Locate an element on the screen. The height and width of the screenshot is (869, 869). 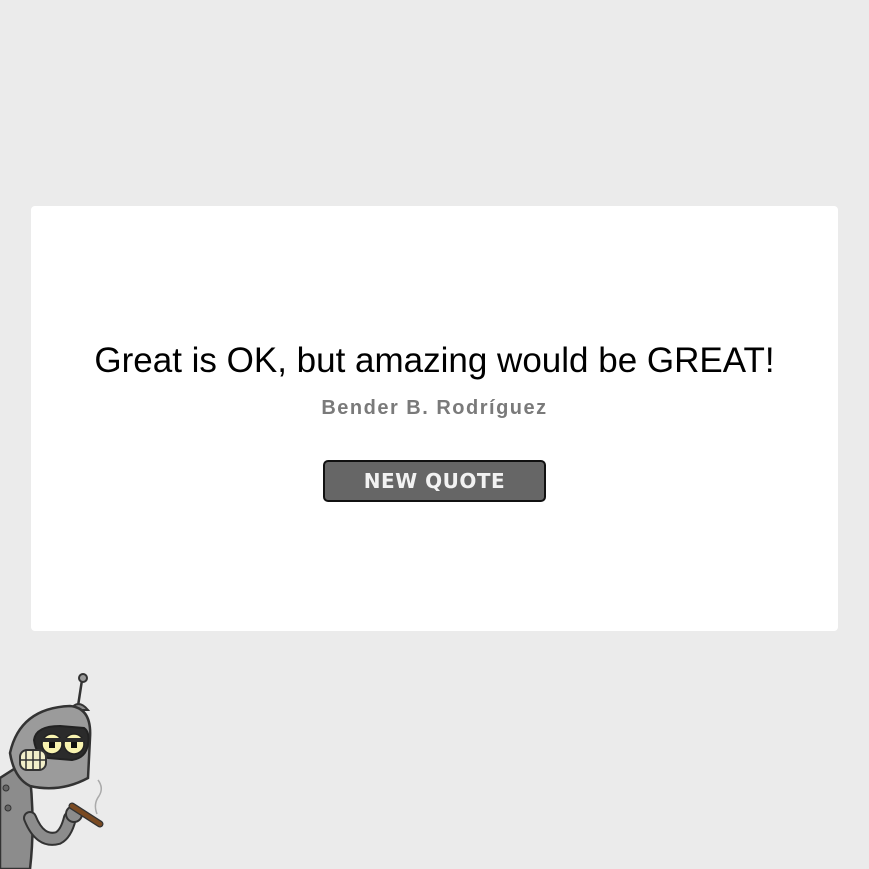
bender-robot-icon is located at coordinates (52, 771).